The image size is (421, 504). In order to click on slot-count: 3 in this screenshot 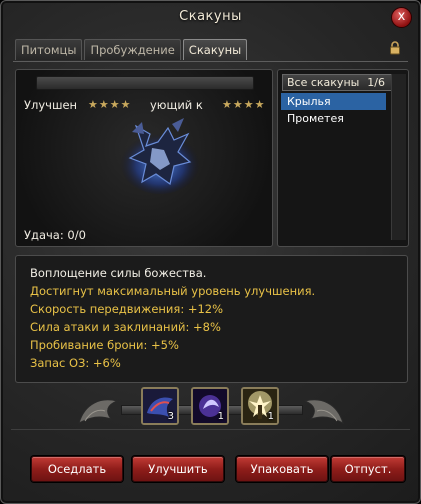, I will do `click(170, 416)`.